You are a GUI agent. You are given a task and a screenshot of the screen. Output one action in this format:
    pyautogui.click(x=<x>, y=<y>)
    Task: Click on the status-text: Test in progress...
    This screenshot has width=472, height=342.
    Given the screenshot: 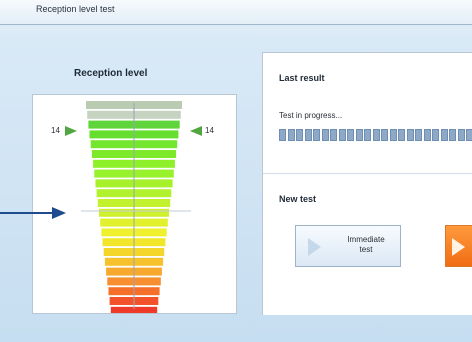 What is the action you would take?
    pyautogui.click(x=311, y=115)
    